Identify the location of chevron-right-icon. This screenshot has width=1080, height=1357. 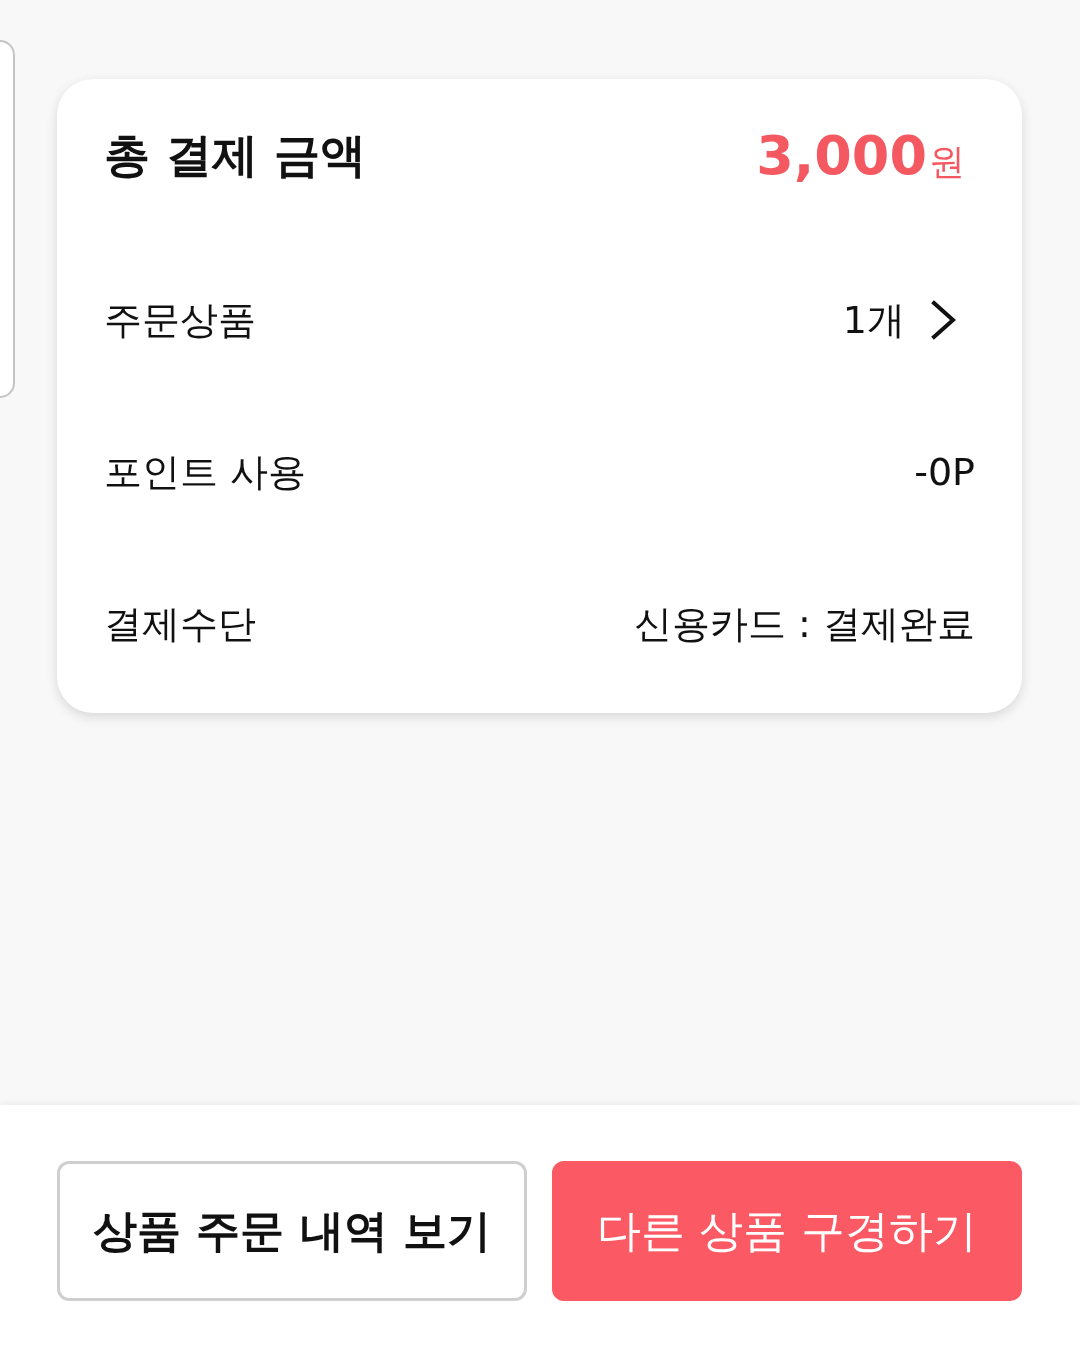
(944, 320).